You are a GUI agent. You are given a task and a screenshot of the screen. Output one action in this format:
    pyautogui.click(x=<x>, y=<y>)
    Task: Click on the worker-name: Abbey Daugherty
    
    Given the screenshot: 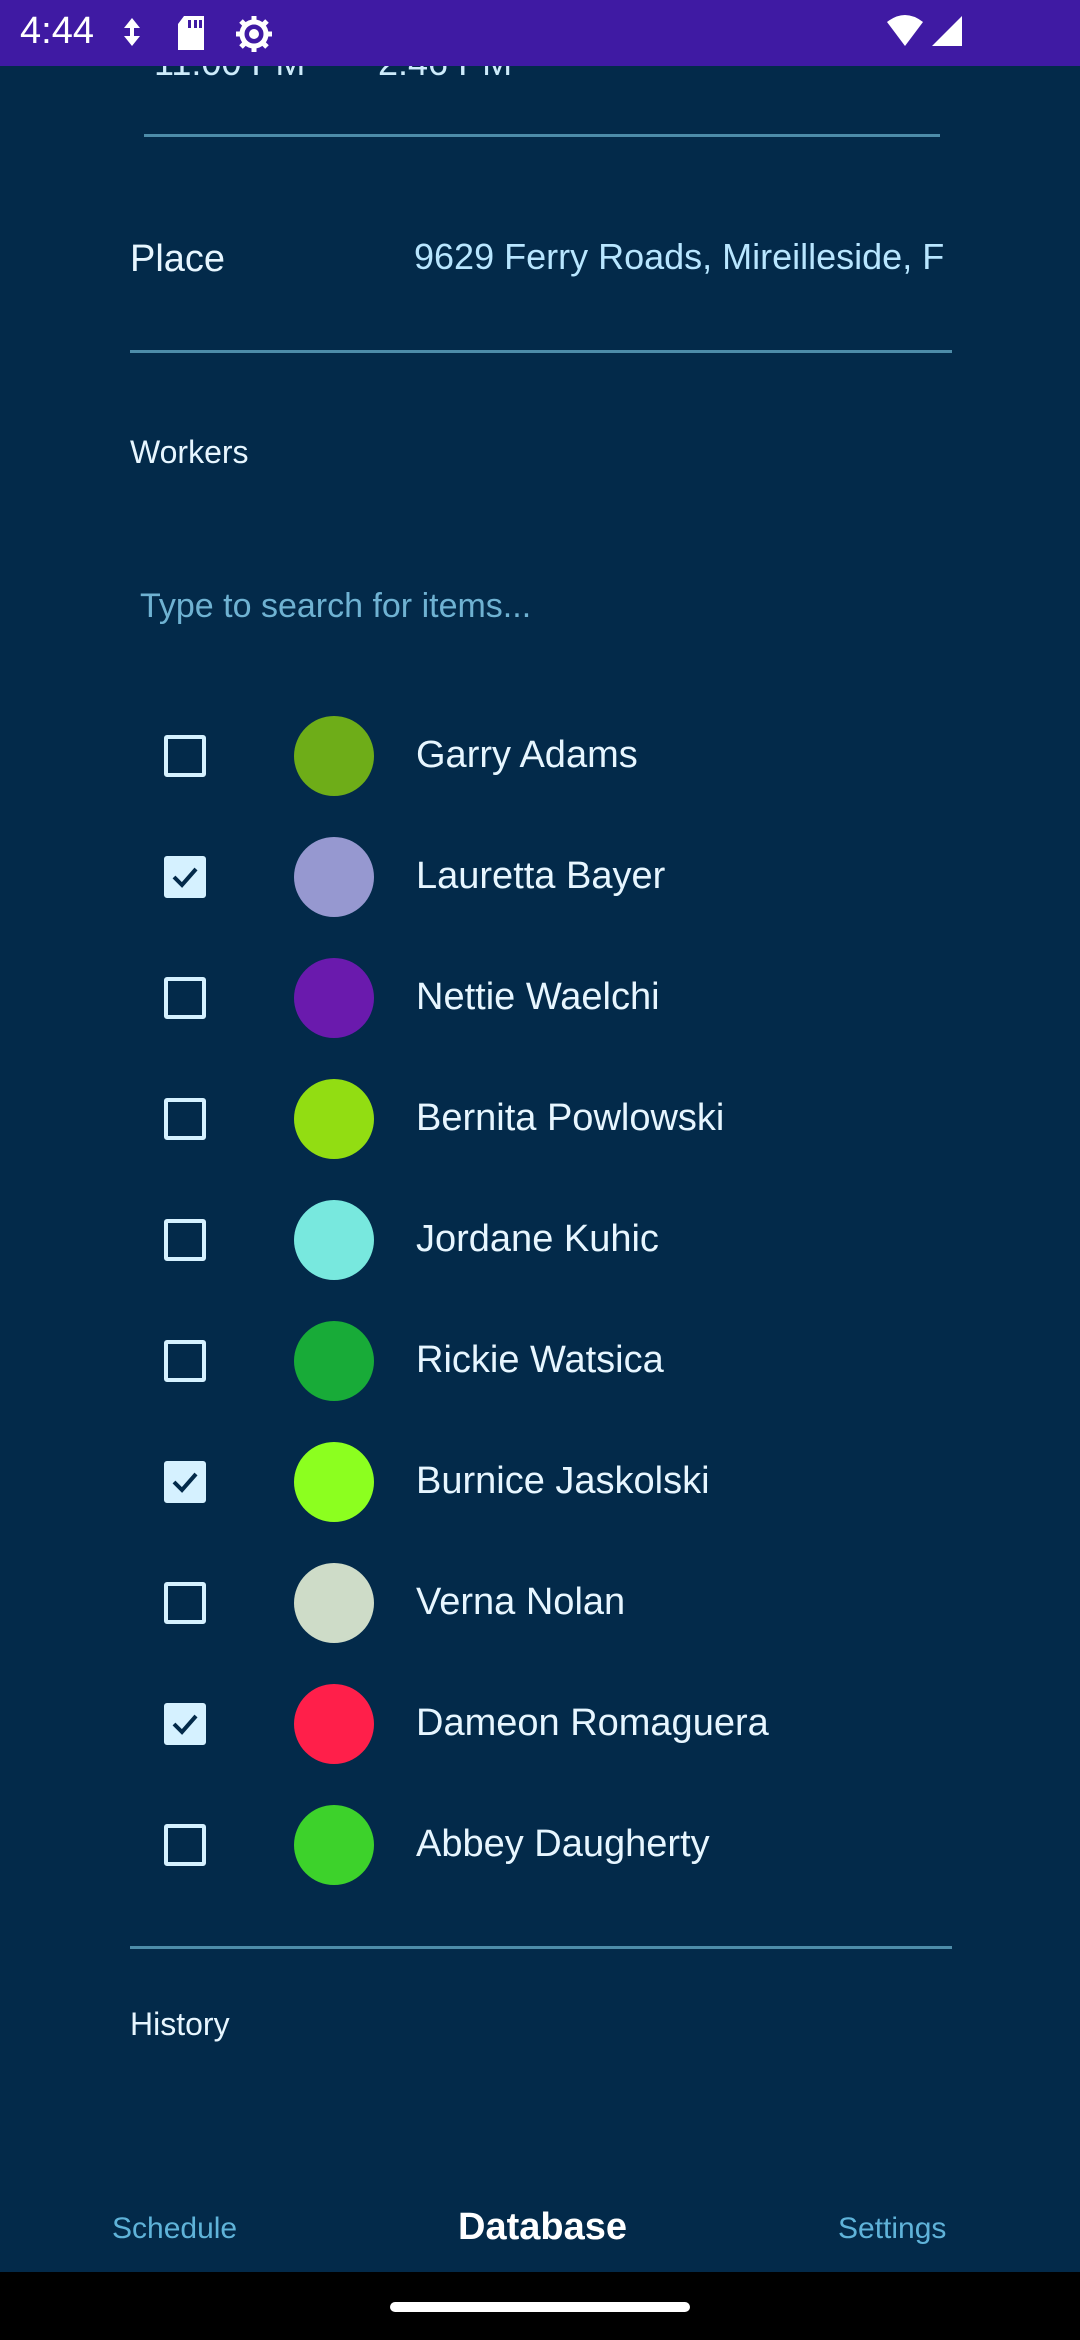 What is the action you would take?
    pyautogui.click(x=563, y=1844)
    